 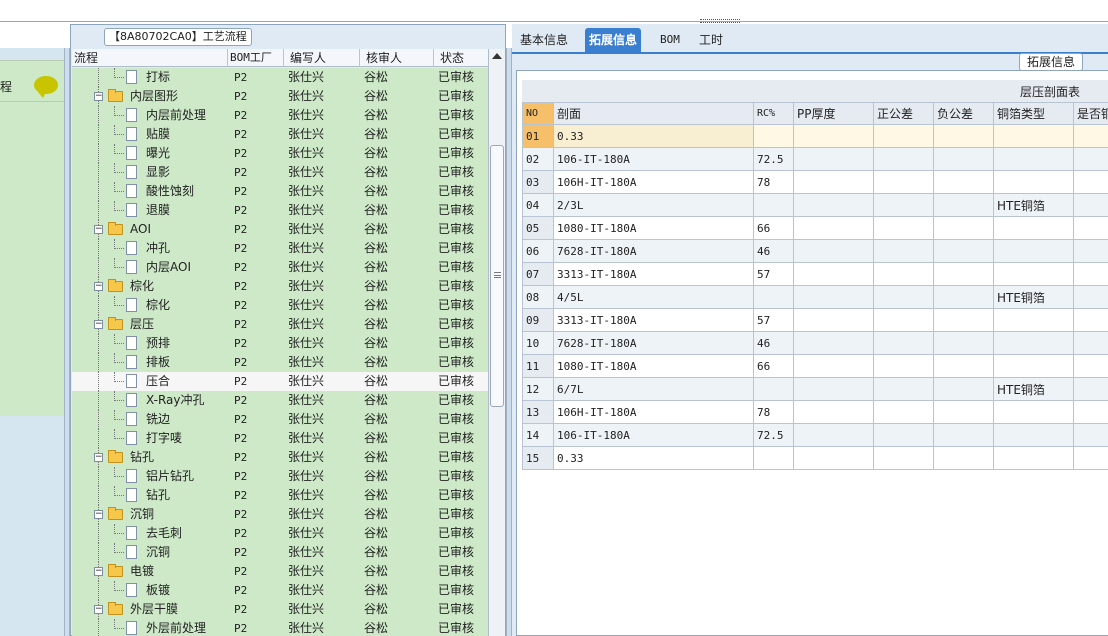 I want to click on no-cell: 01, so click(x=538, y=136).